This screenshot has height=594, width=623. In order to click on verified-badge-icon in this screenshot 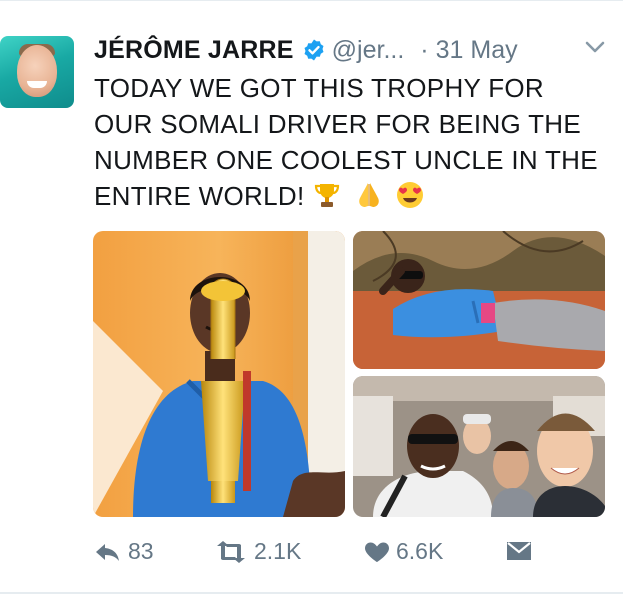, I will do `click(314, 50)`.